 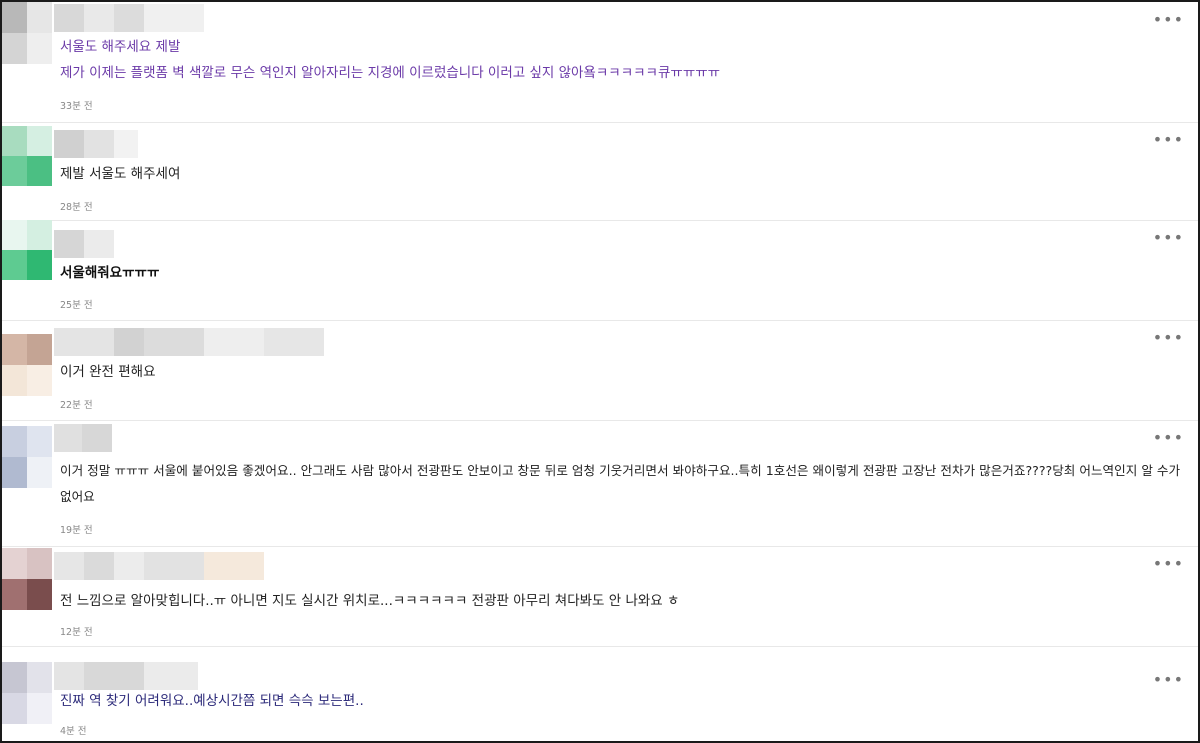 I want to click on comment-time: 22분 전, so click(x=76, y=405).